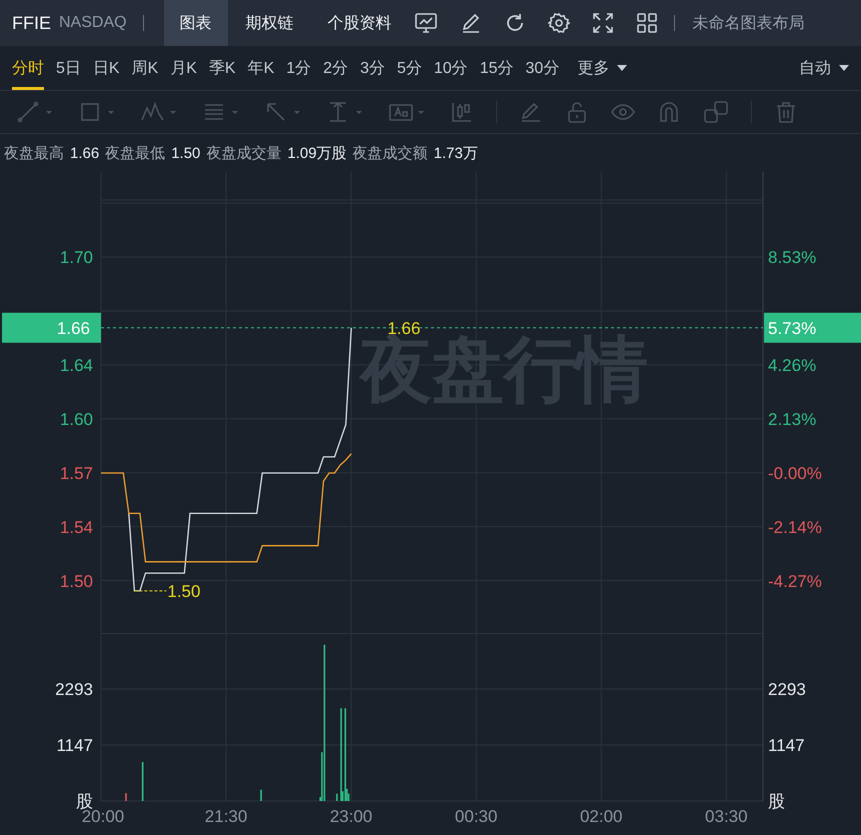 This screenshot has height=835, width=861. I want to click on stat-label: 夜盘最低, so click(135, 153).